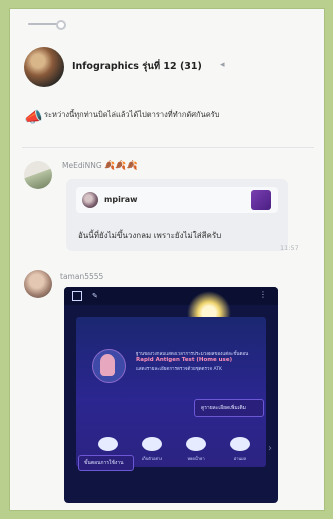 This screenshot has height=519, width=333. What do you see at coordinates (43, 24) in the screenshot?
I see `top-indicator-line` at bounding box center [43, 24].